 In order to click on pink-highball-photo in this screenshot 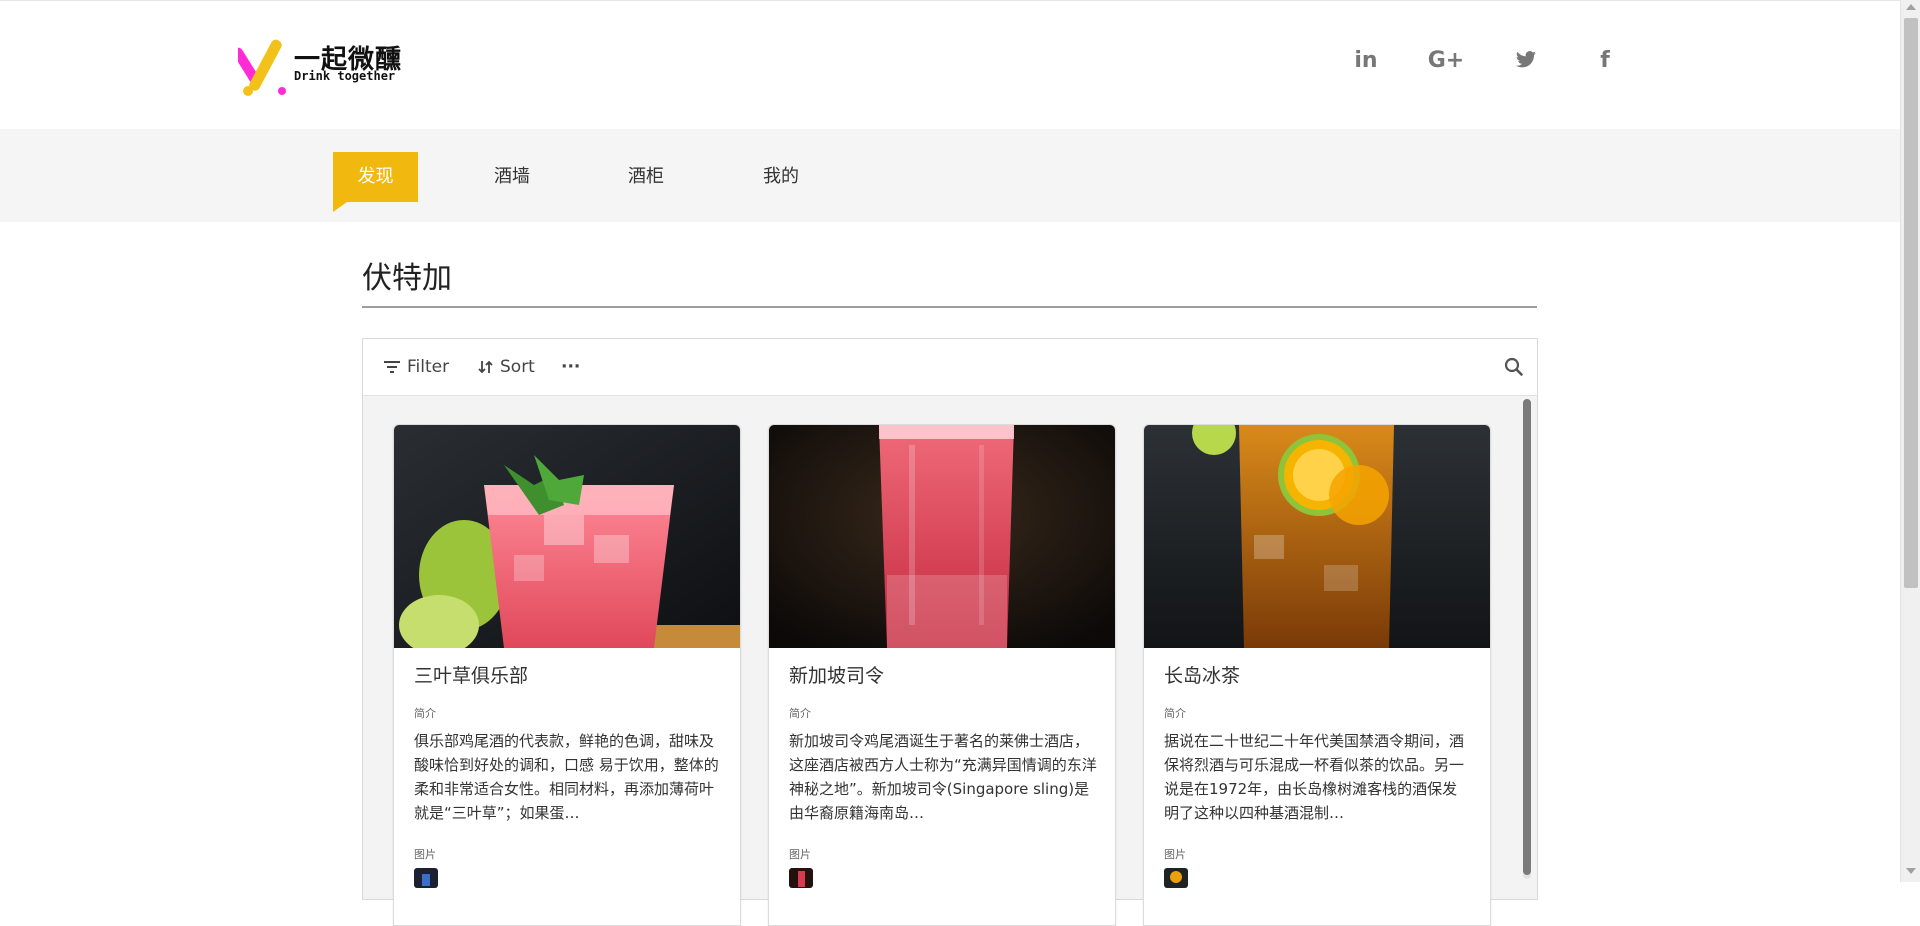, I will do `click(942, 536)`.